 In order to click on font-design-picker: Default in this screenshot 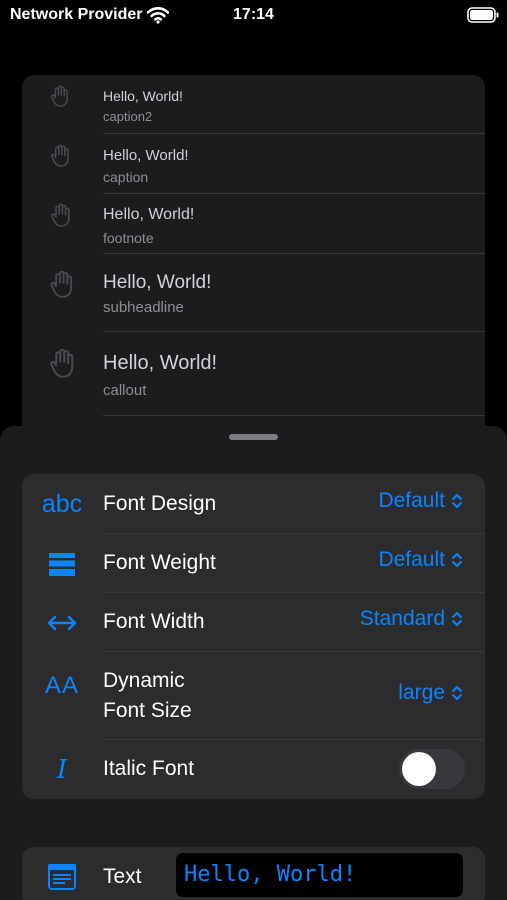, I will do `click(420, 501)`.